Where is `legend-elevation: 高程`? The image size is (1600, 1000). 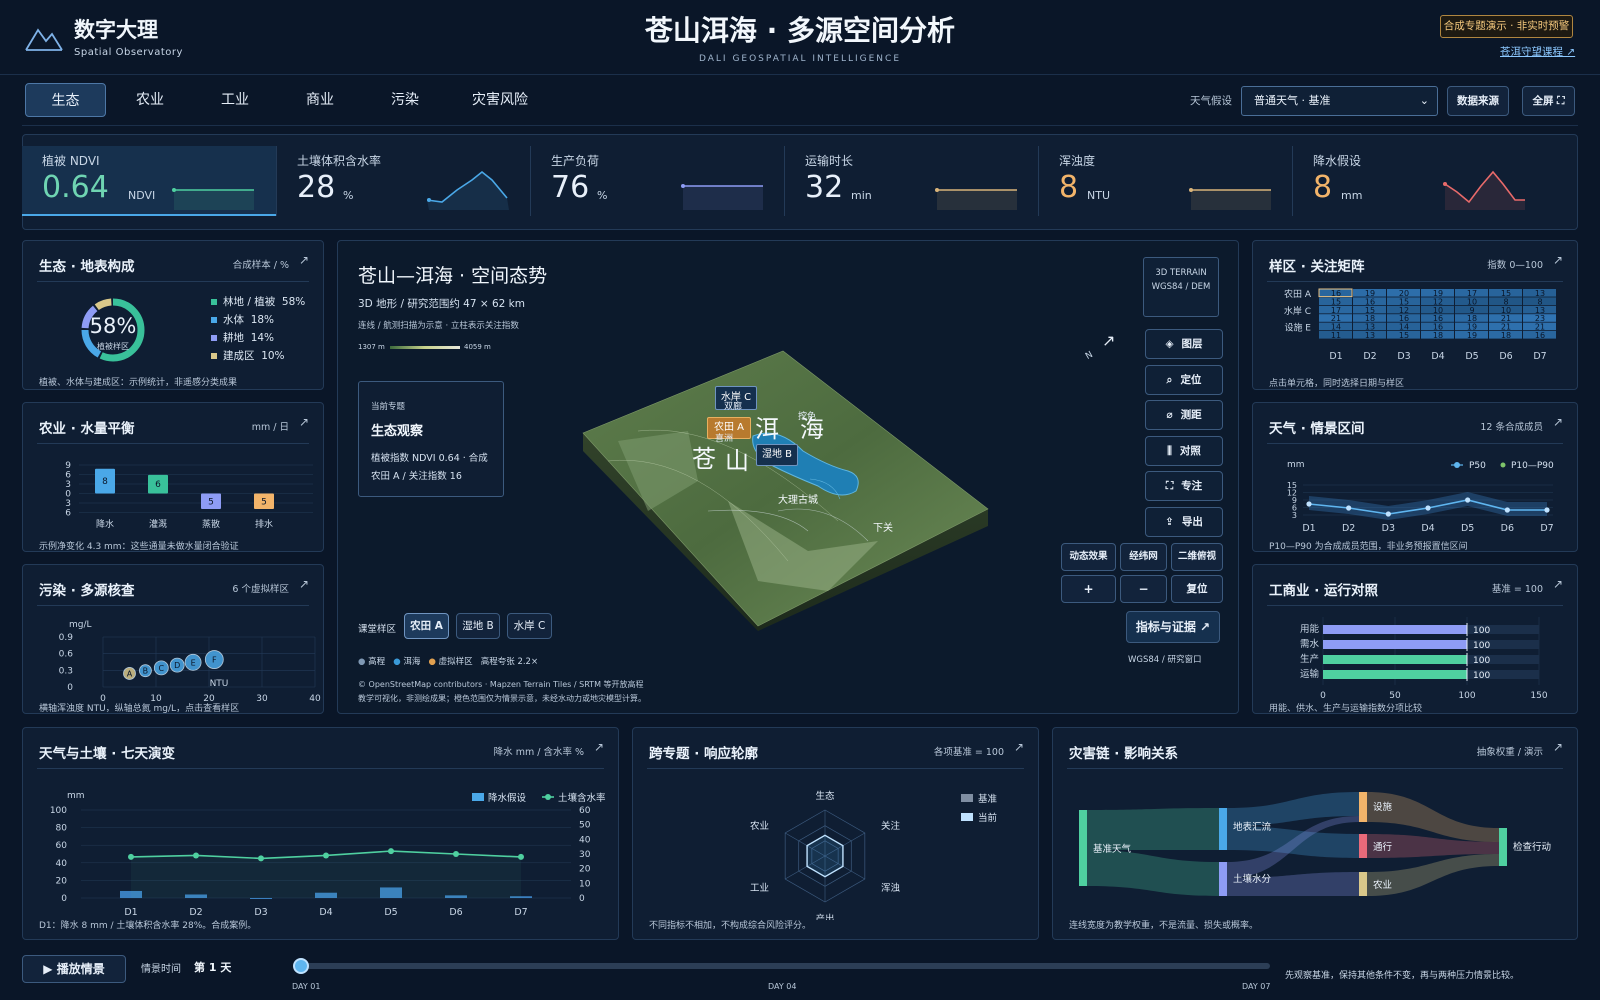
legend-elevation: 高程 is located at coordinates (377, 662).